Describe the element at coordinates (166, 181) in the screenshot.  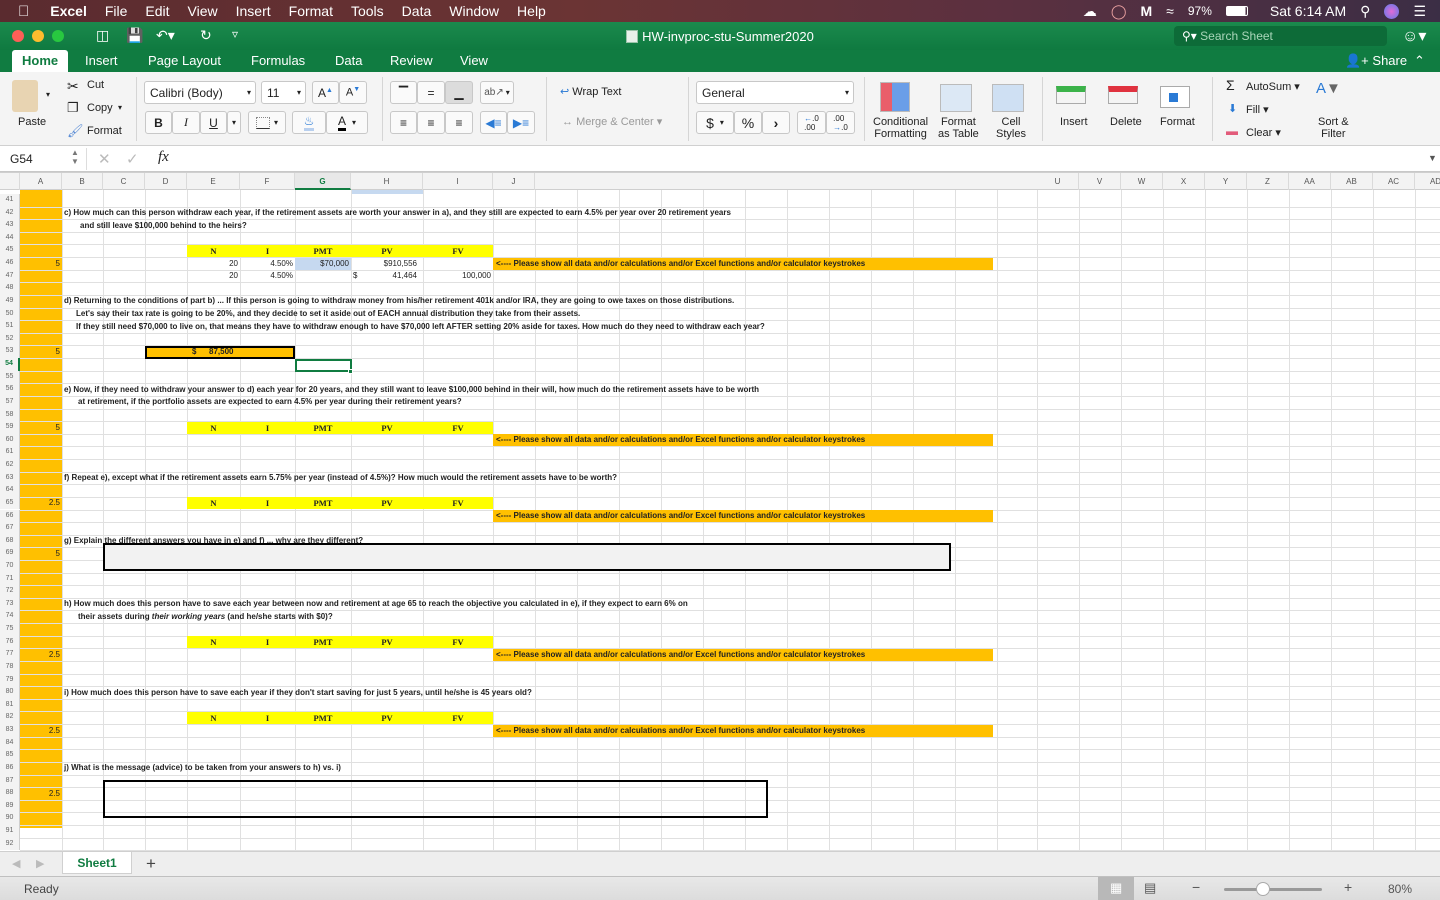
I see `column-header-d: D` at that location.